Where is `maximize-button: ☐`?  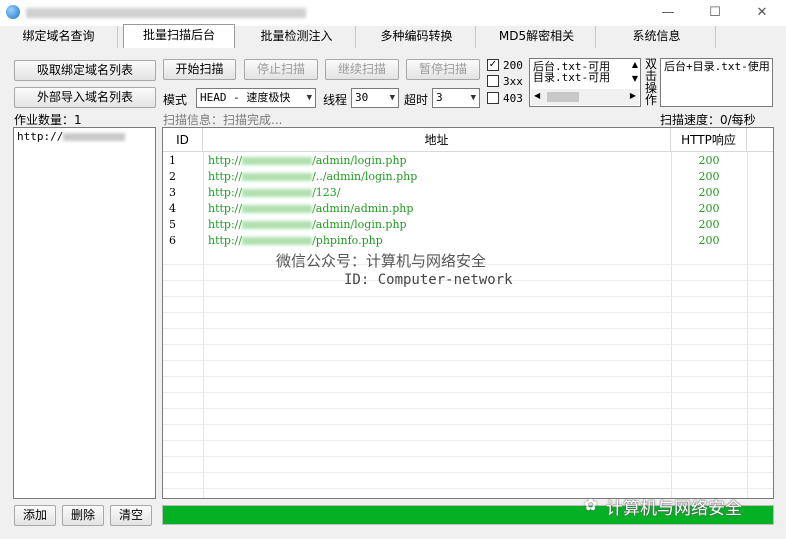 maximize-button: ☐ is located at coordinates (715, 13).